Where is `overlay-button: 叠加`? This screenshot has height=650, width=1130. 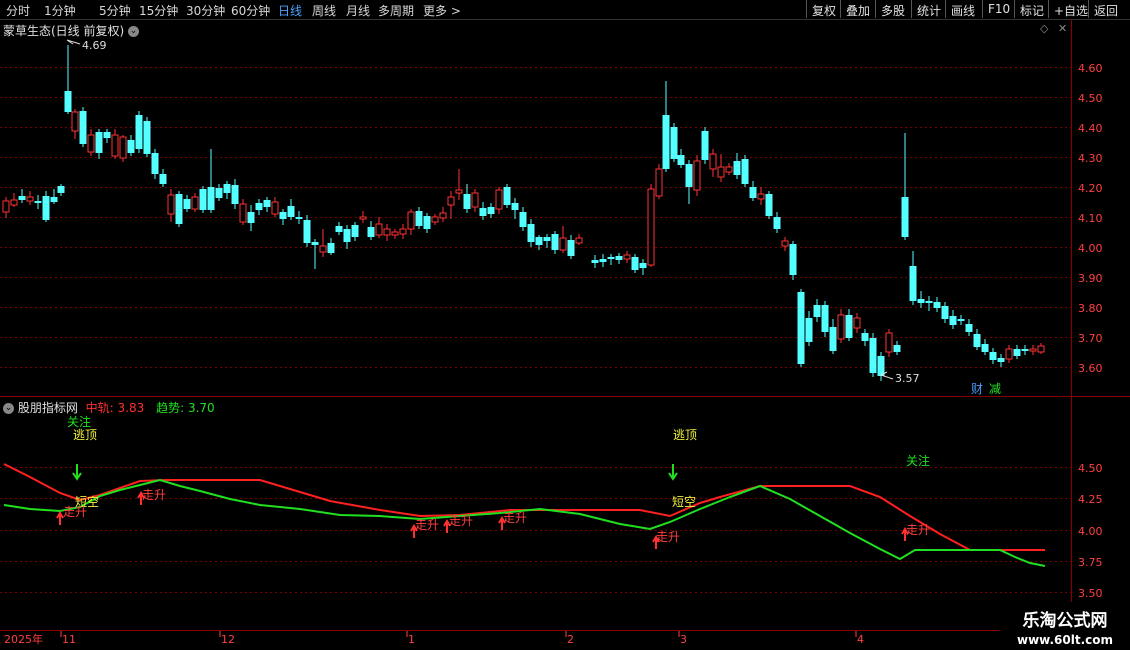
overlay-button: 叠加 is located at coordinates (857, 9).